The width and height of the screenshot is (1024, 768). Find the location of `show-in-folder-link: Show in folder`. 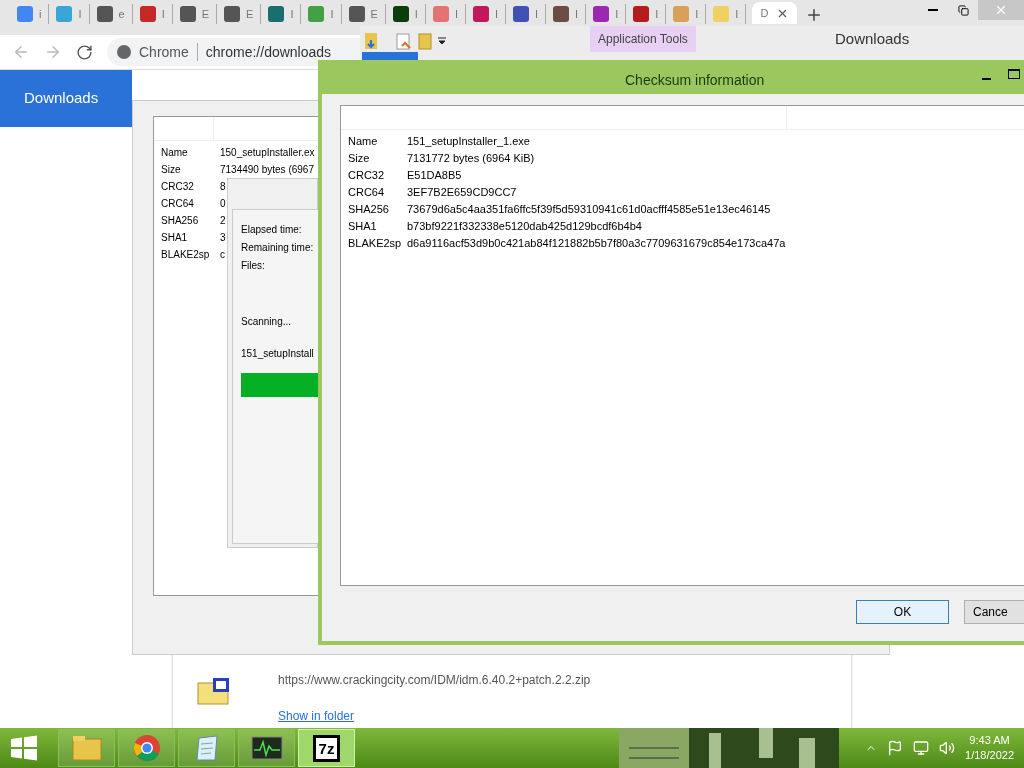

show-in-folder-link: Show in folder is located at coordinates (316, 716).